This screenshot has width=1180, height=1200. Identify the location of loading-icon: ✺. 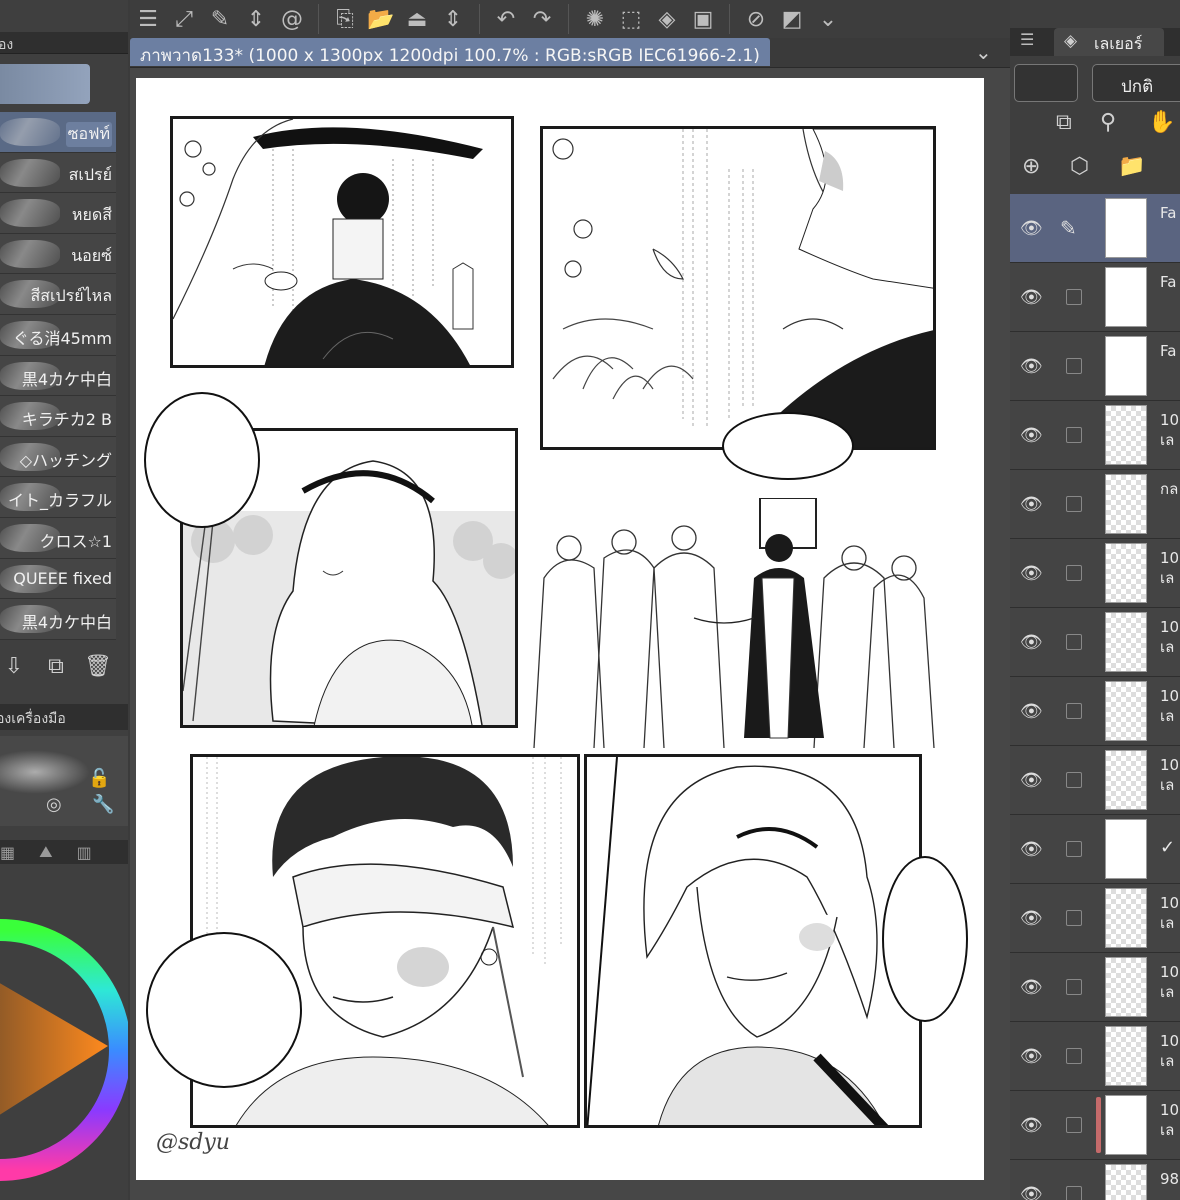
(595, 19).